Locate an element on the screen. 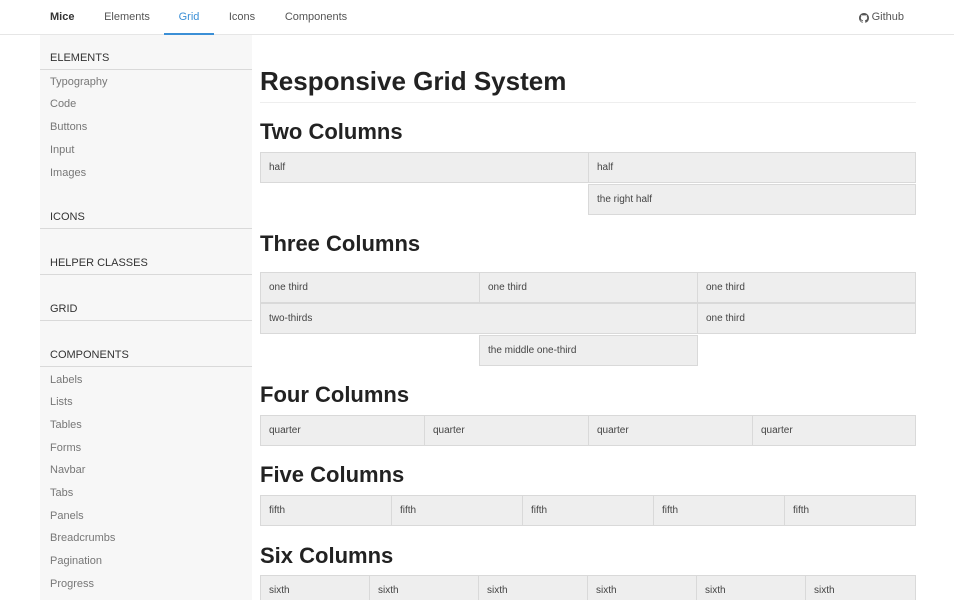 The width and height of the screenshot is (954, 600). nav-item-elements: Elements is located at coordinates (127, 17).